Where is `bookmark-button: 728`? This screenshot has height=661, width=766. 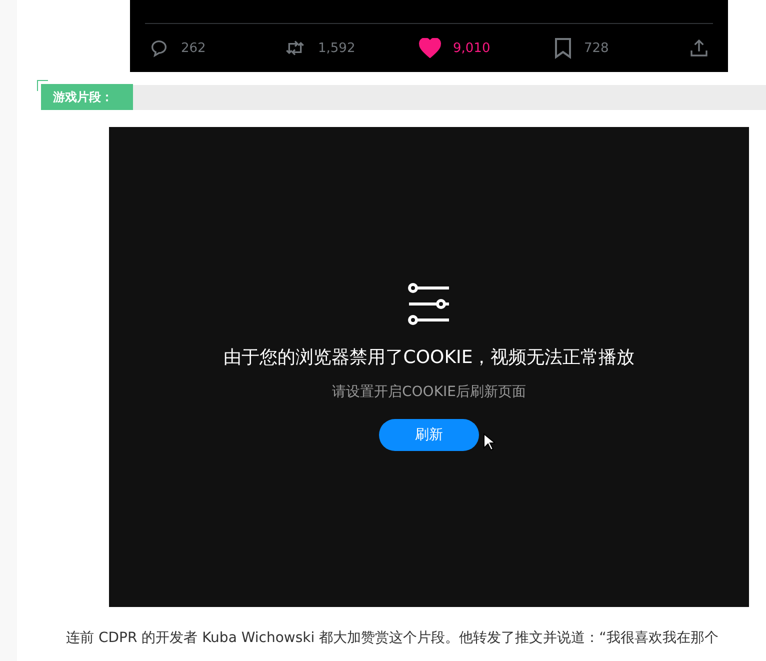 bookmark-button: 728 is located at coordinates (617, 48).